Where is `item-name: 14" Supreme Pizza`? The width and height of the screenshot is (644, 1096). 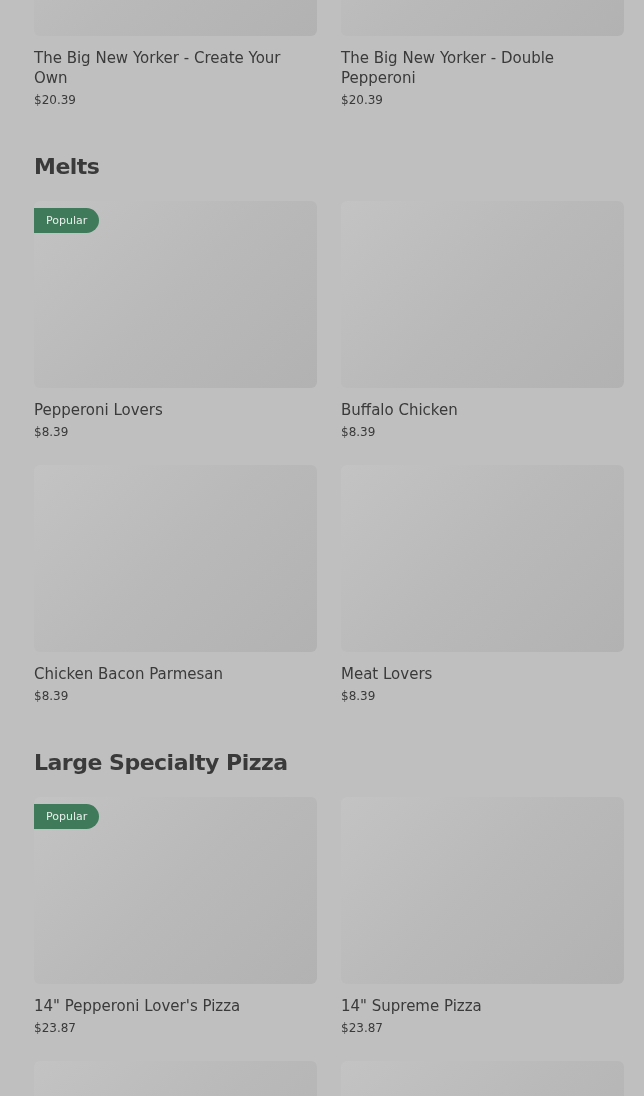
item-name: 14" Supreme Pizza is located at coordinates (482, 1006).